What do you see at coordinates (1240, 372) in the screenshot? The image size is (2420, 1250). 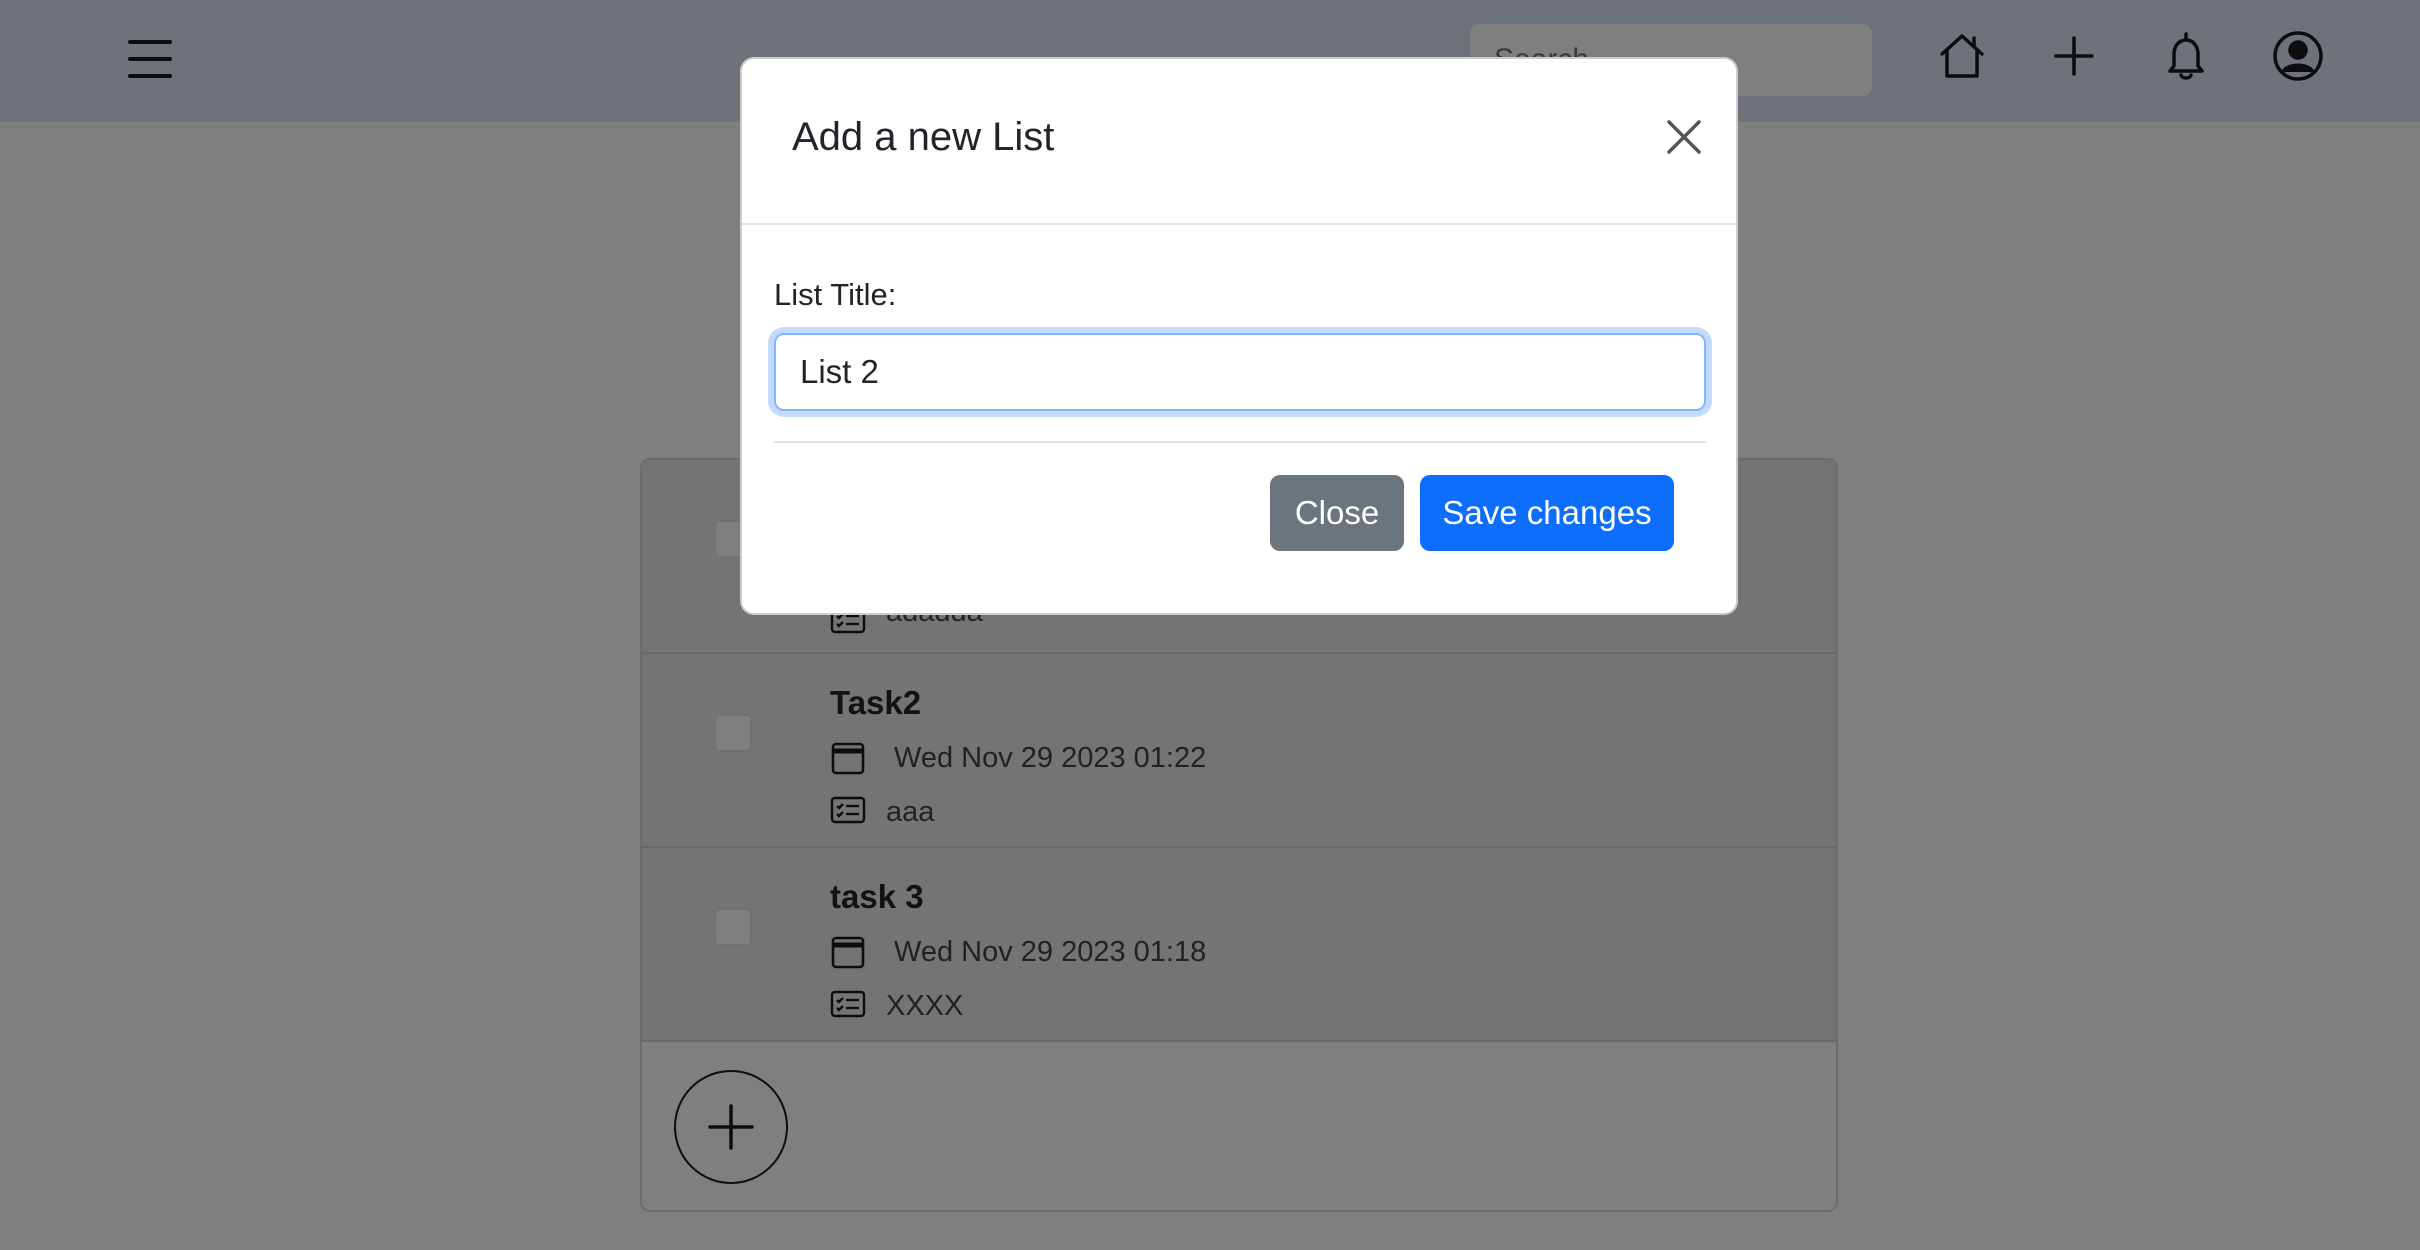 I see `list-title-input` at bounding box center [1240, 372].